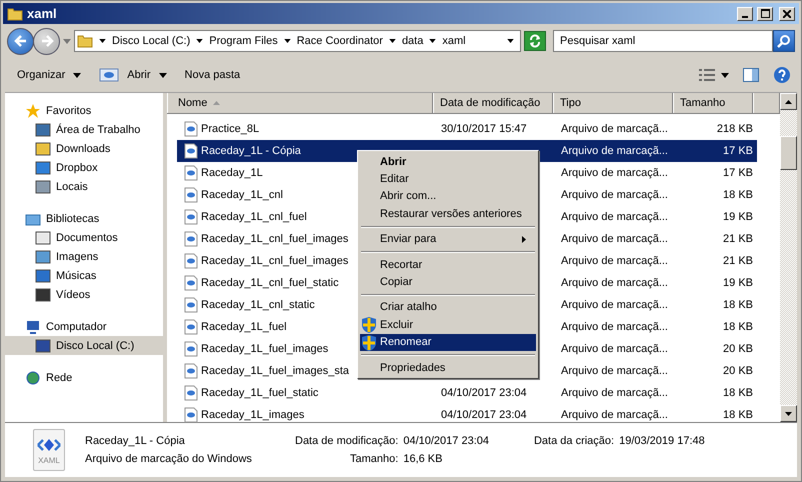  Describe the element at coordinates (84, 377) in the screenshot. I see `sidebar-group: Rede` at that location.